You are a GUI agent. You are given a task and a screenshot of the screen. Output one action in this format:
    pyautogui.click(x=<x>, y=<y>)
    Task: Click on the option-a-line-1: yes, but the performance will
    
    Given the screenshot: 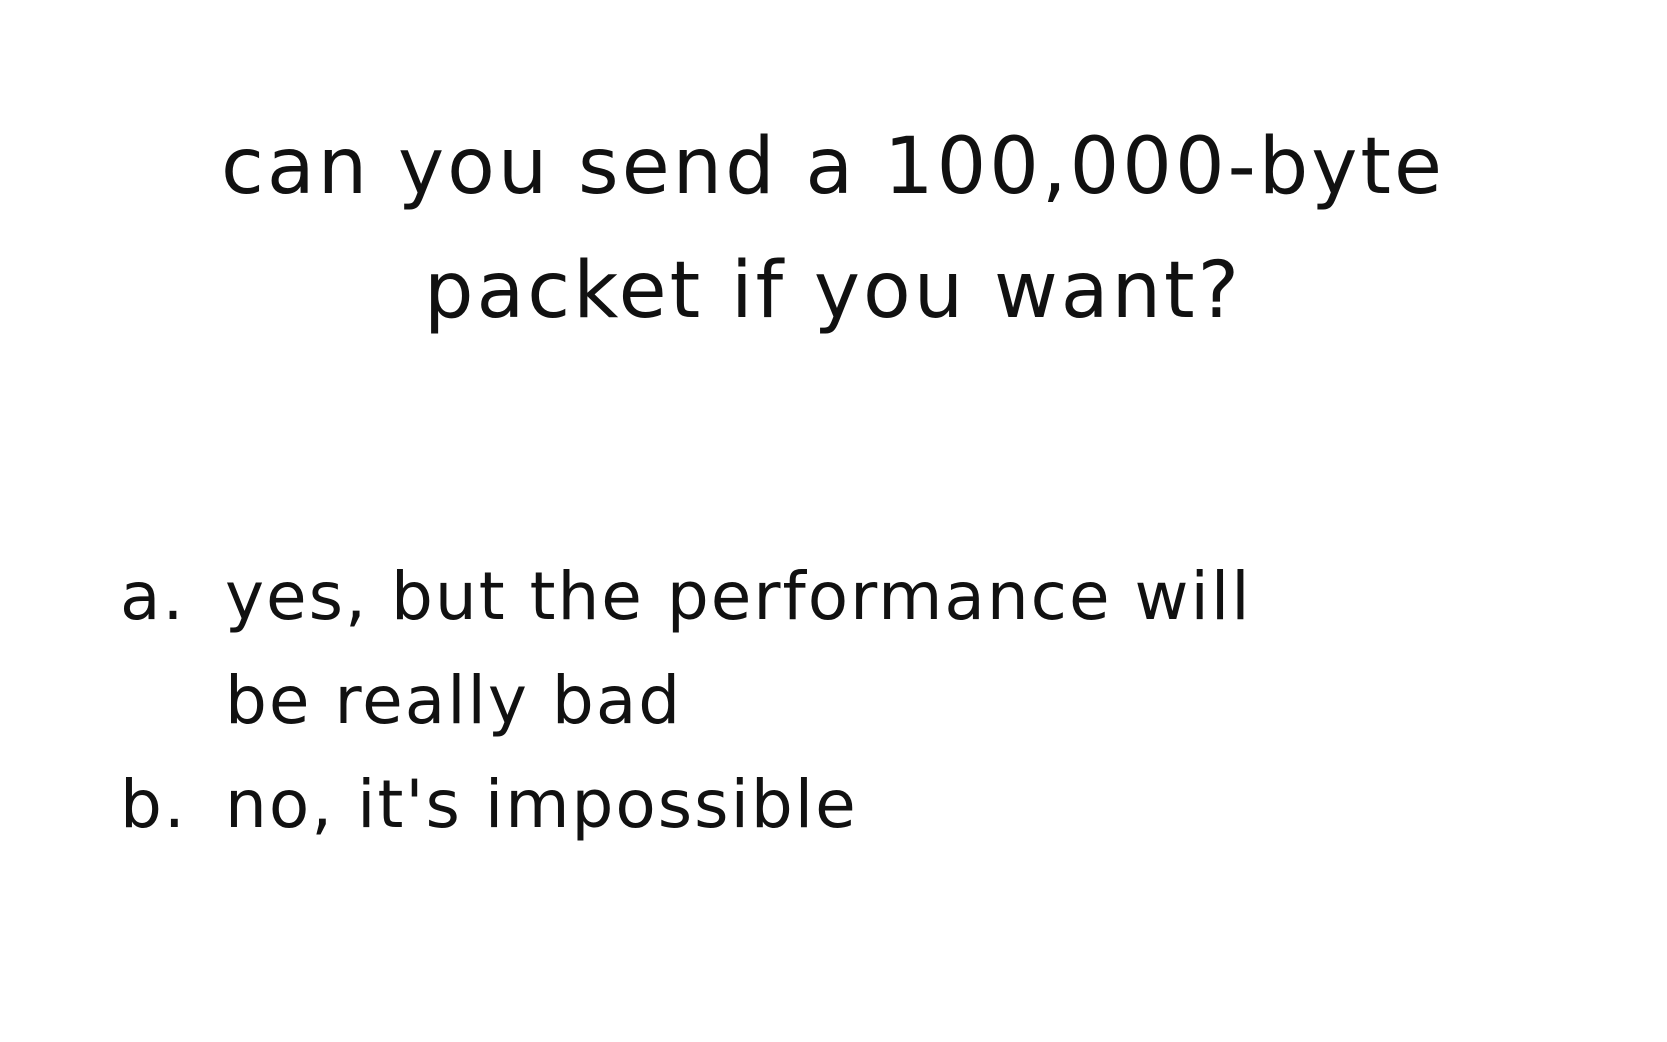 What is the action you would take?
    pyautogui.click(x=738, y=596)
    